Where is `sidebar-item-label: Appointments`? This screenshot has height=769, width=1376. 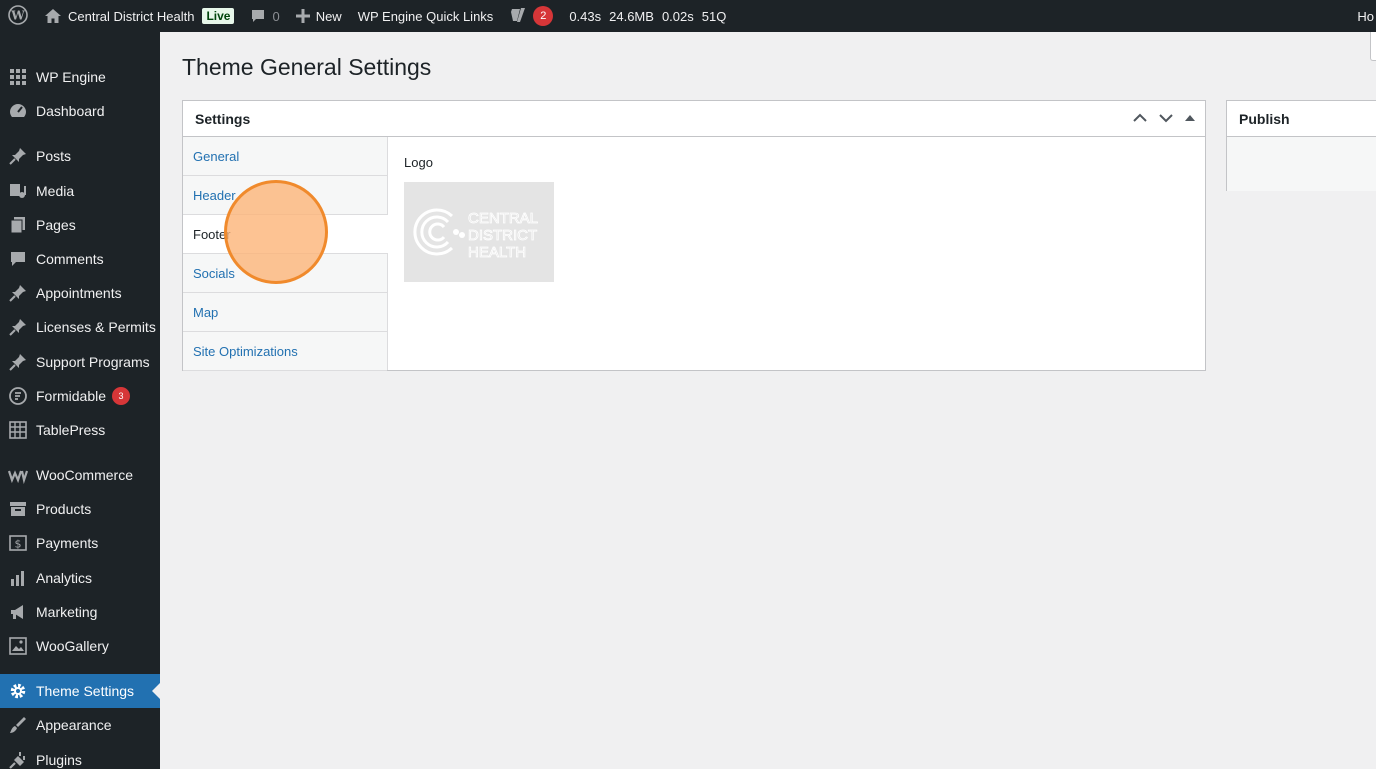 sidebar-item-label: Appointments is located at coordinates (79, 293).